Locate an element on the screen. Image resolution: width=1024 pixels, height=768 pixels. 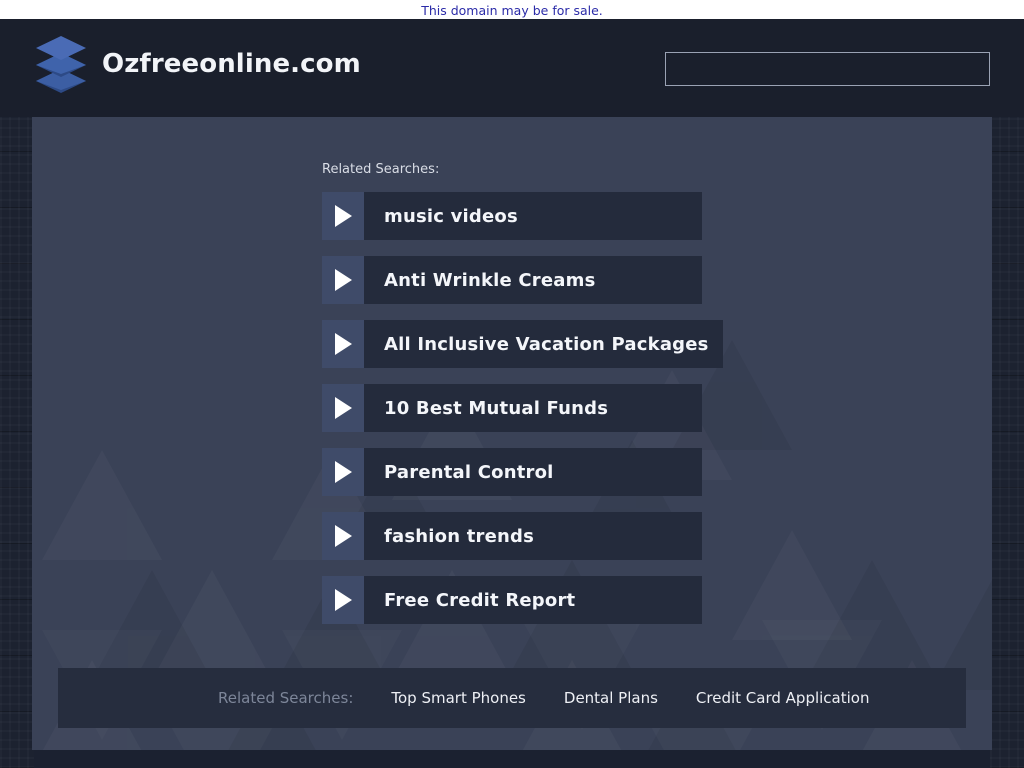
list-item-text: fashion trends is located at coordinates (533, 536).